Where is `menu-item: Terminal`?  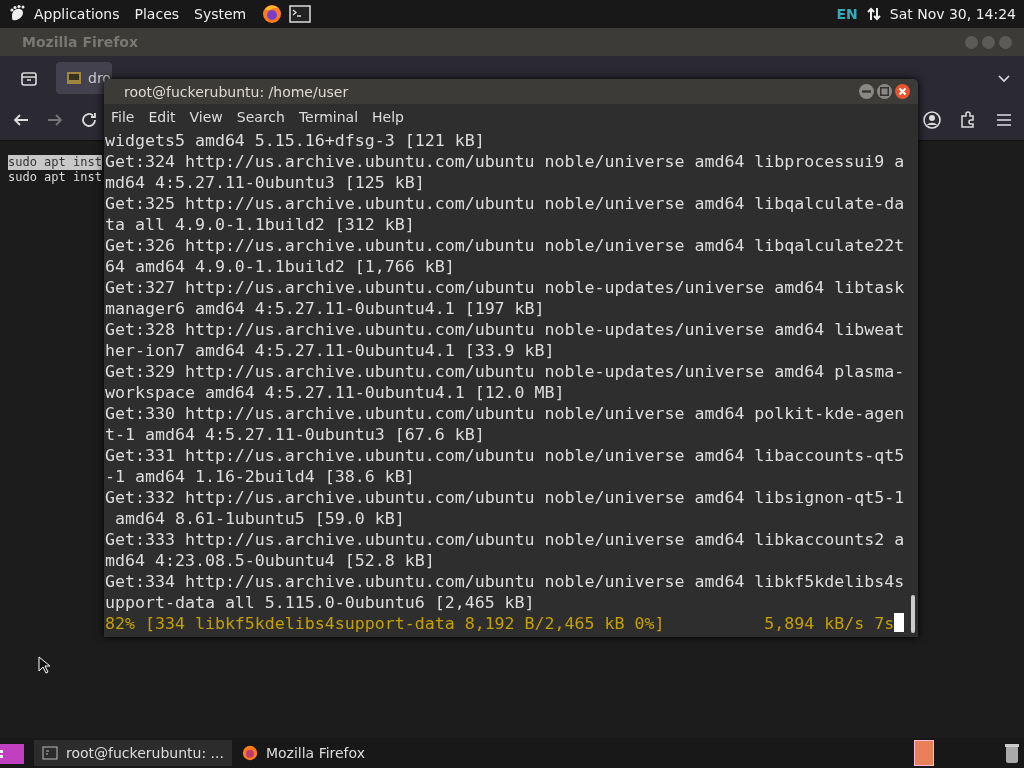 menu-item: Terminal is located at coordinates (328, 117).